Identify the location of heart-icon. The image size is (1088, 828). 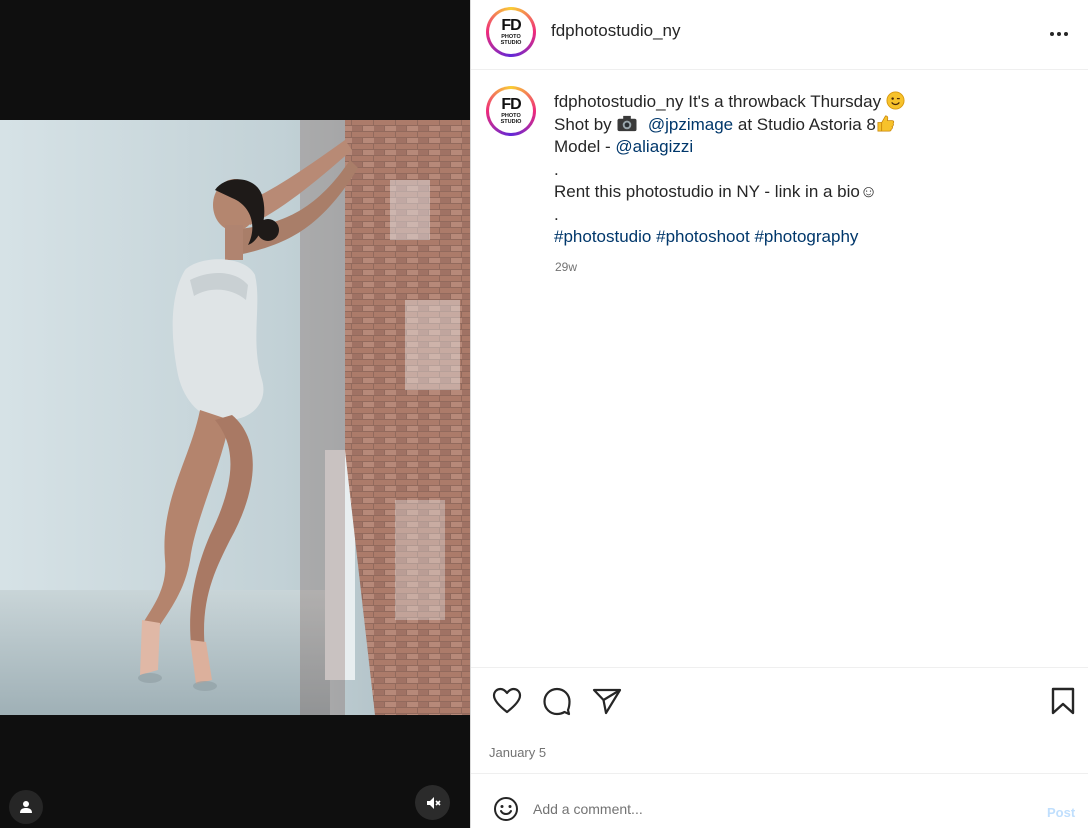
(507, 700).